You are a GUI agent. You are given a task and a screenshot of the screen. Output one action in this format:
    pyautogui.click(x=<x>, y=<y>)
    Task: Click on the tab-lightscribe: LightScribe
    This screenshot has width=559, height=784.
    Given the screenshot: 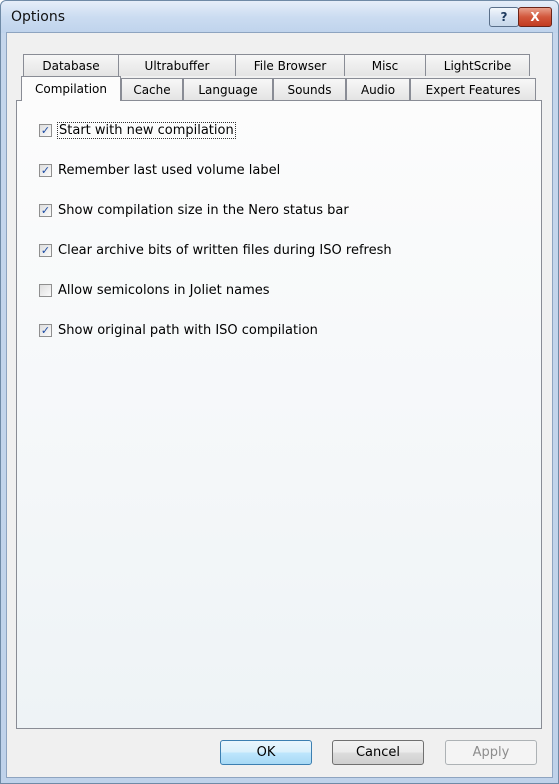 What is the action you would take?
    pyautogui.click(x=477, y=65)
    